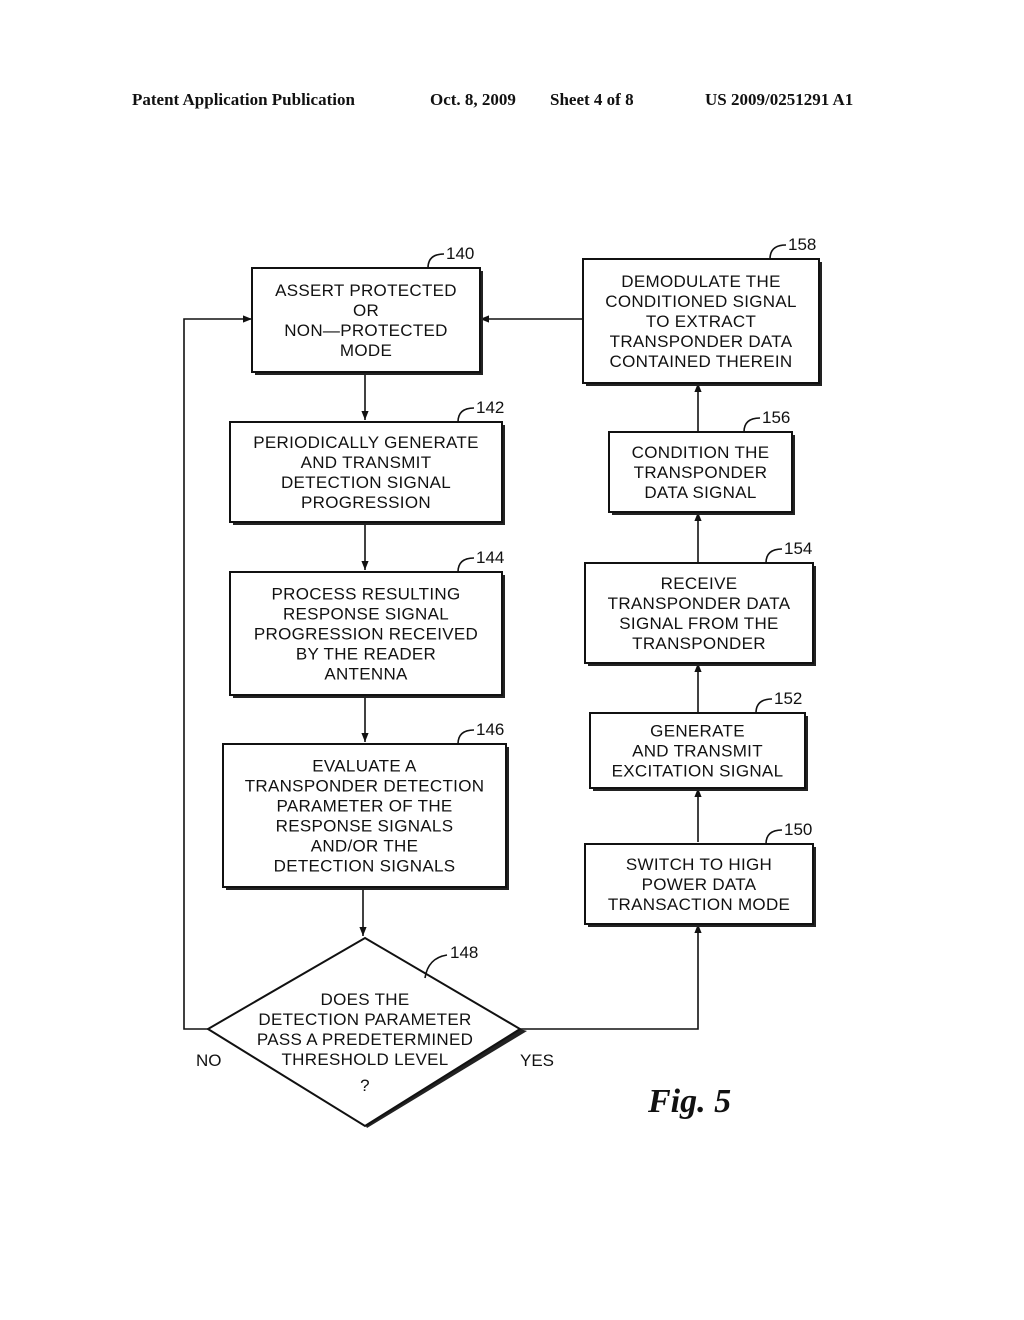 Image resolution: width=1024 pixels, height=1320 pixels. What do you see at coordinates (689, 1101) in the screenshot?
I see `figure-label: Fig. 5` at bounding box center [689, 1101].